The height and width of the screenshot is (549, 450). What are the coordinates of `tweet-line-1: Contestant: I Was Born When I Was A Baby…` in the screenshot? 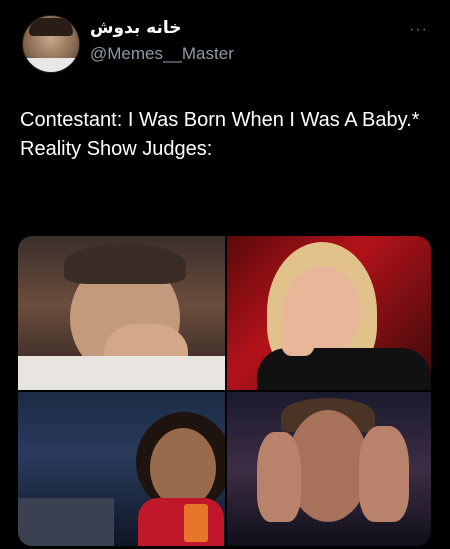 It's located at (220, 120).